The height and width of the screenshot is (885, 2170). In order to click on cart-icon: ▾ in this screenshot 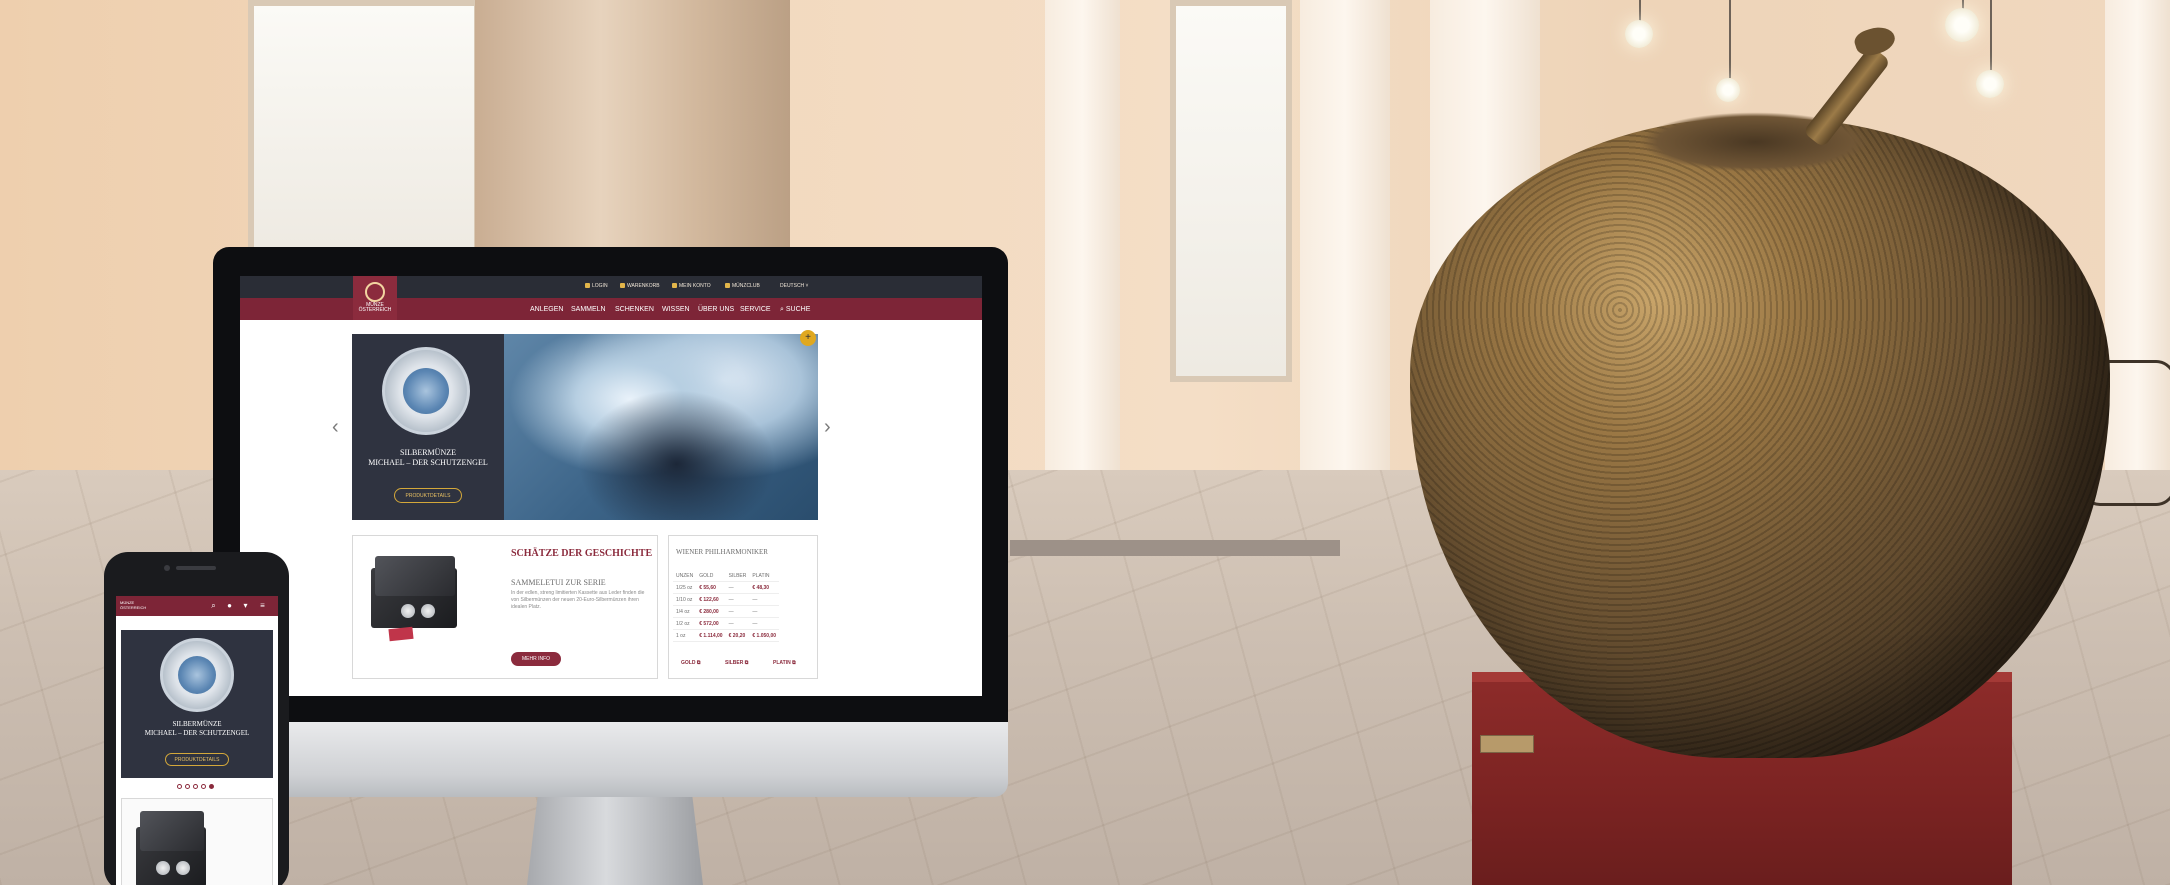, I will do `click(245, 606)`.